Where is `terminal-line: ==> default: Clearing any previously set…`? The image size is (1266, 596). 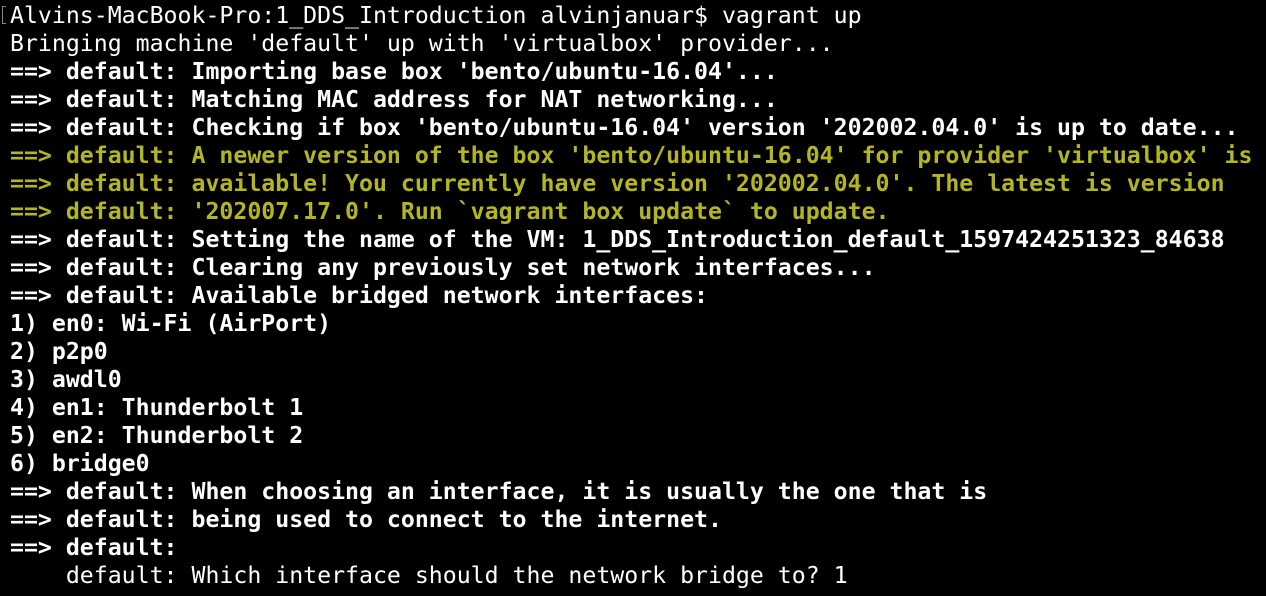
terminal-line: ==> default: Clearing any previously set… is located at coordinates (443, 267).